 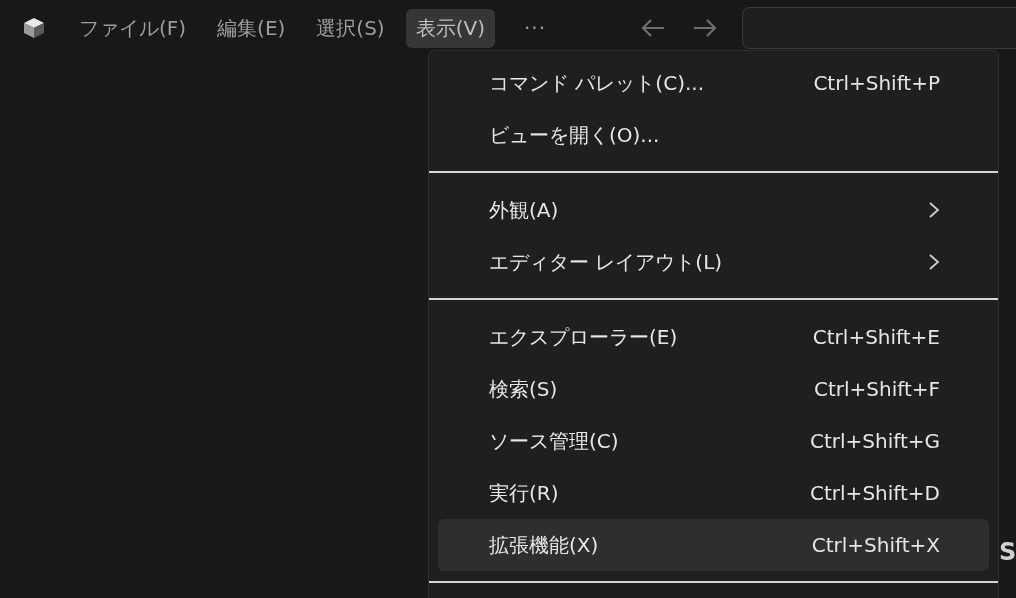 What do you see at coordinates (876, 83) in the screenshot?
I see `shortcut-label: Ctrl+Shift+P` at bounding box center [876, 83].